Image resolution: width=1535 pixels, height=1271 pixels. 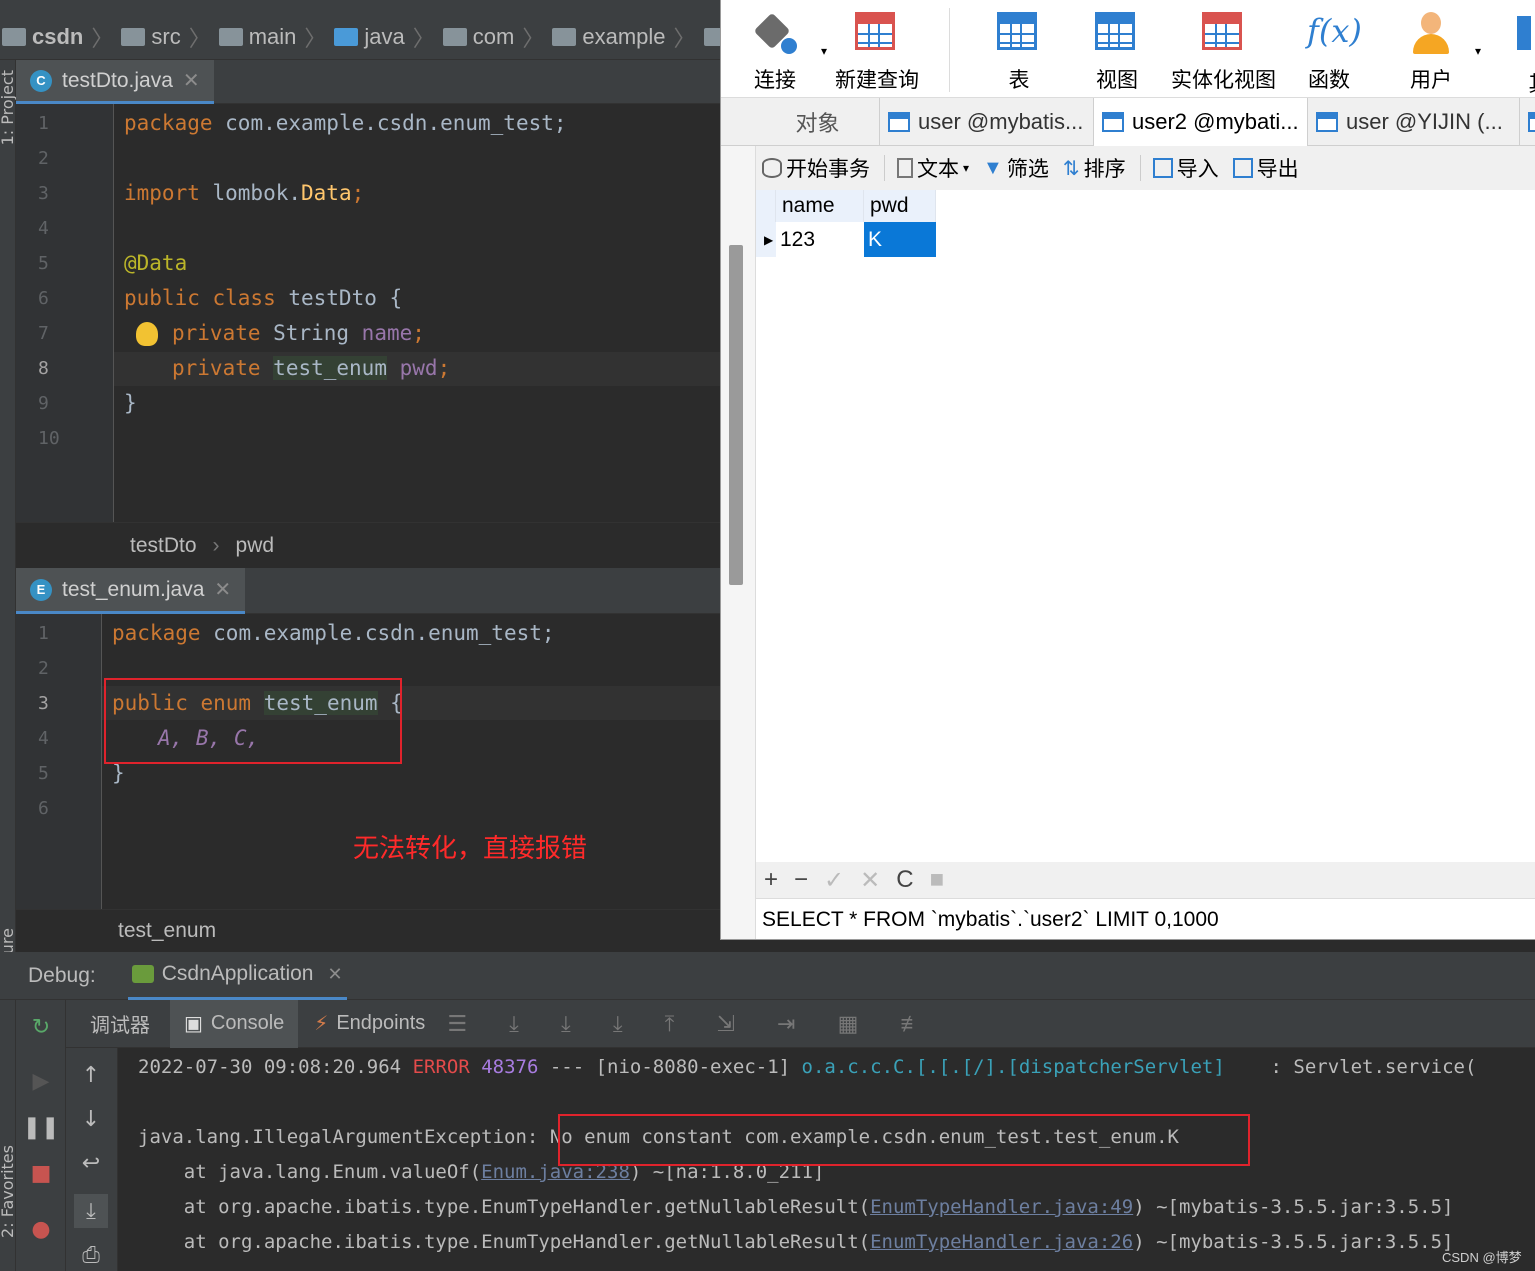 What do you see at coordinates (131, 591) in the screenshot?
I see `tab-test-enum: E test_enum.java ✕` at bounding box center [131, 591].